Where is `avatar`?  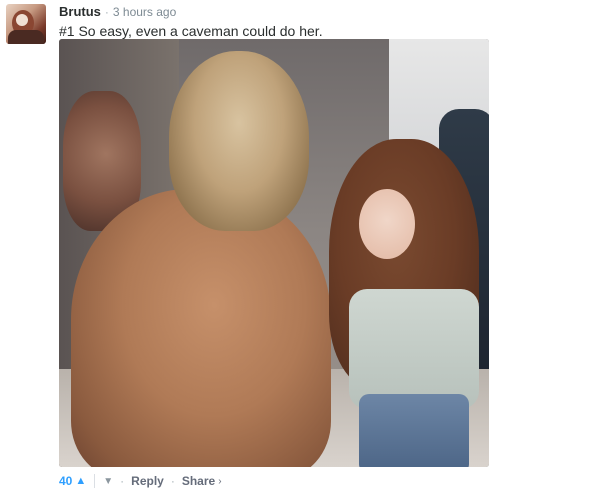 avatar is located at coordinates (26, 24).